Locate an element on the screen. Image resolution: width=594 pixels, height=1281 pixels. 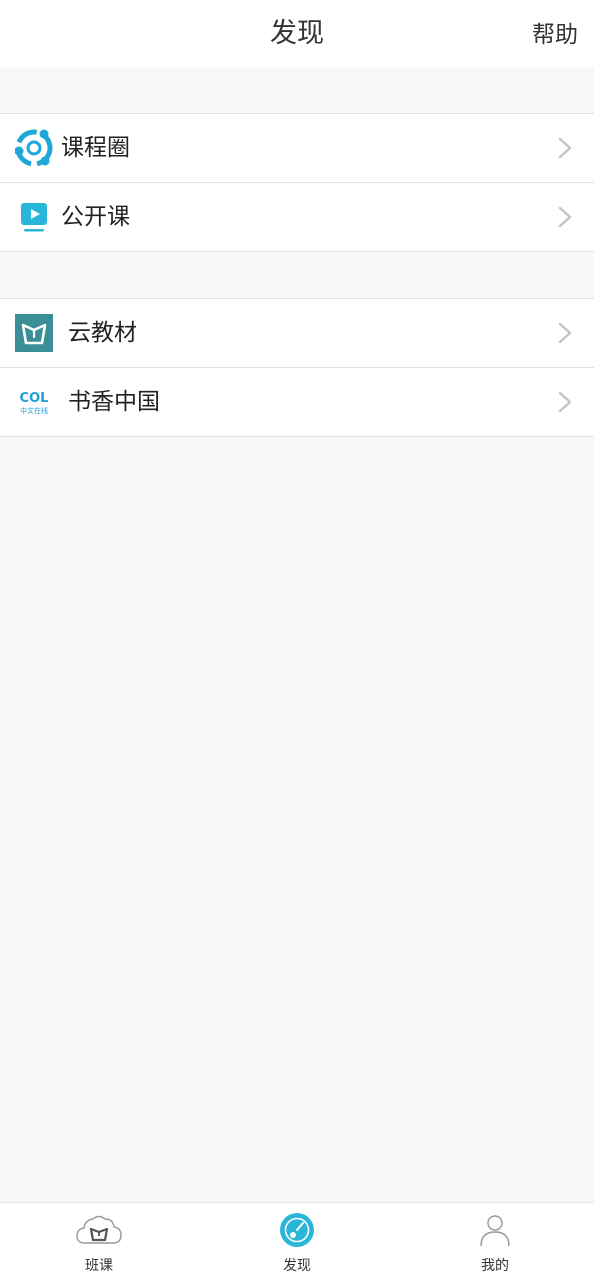
open-course-icon is located at coordinates (34, 217).